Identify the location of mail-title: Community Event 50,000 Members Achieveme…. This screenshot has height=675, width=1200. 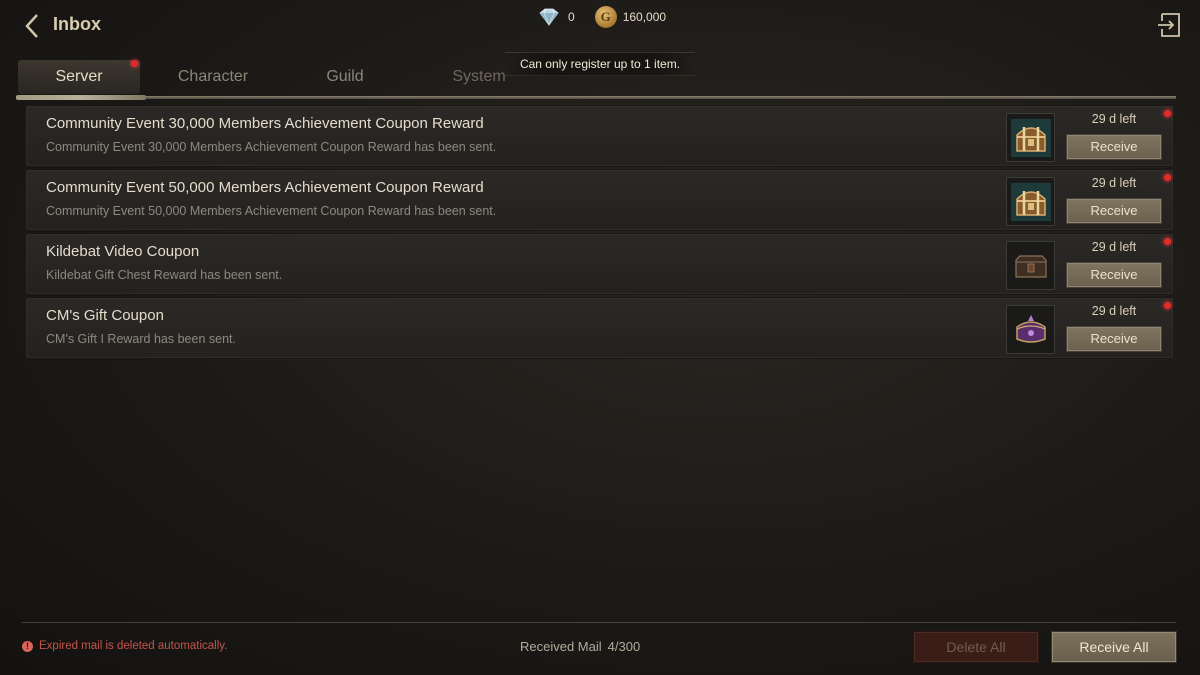
(265, 187).